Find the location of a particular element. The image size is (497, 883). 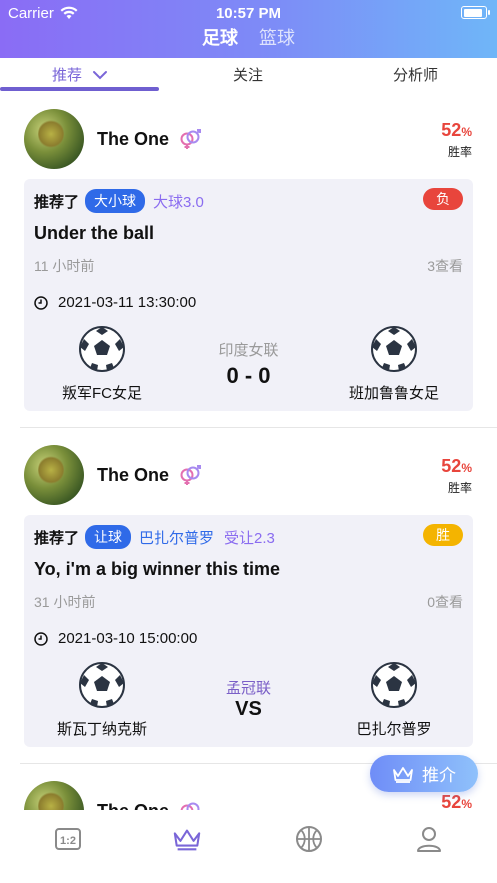

scoreboard-icon: 1:2 is located at coordinates (68, 839).